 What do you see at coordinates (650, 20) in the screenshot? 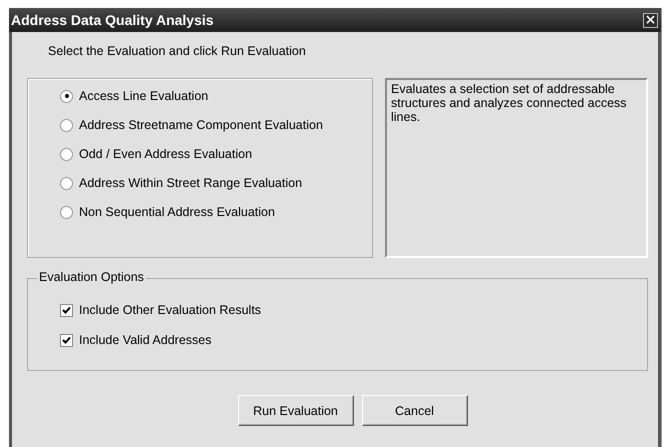
I see `close-button: ×` at bounding box center [650, 20].